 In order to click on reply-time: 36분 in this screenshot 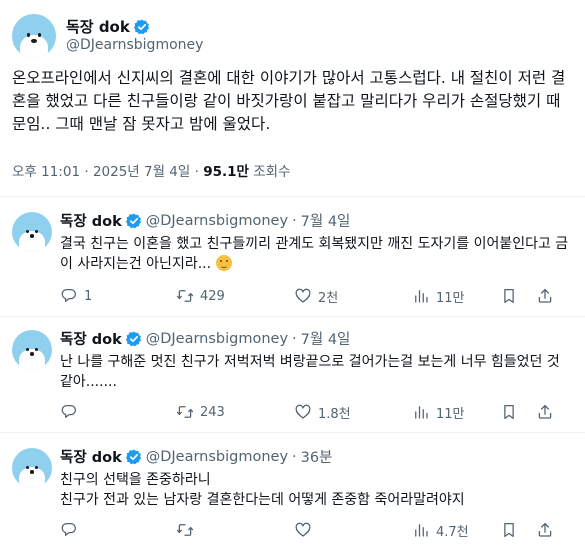, I will do `click(317, 456)`.